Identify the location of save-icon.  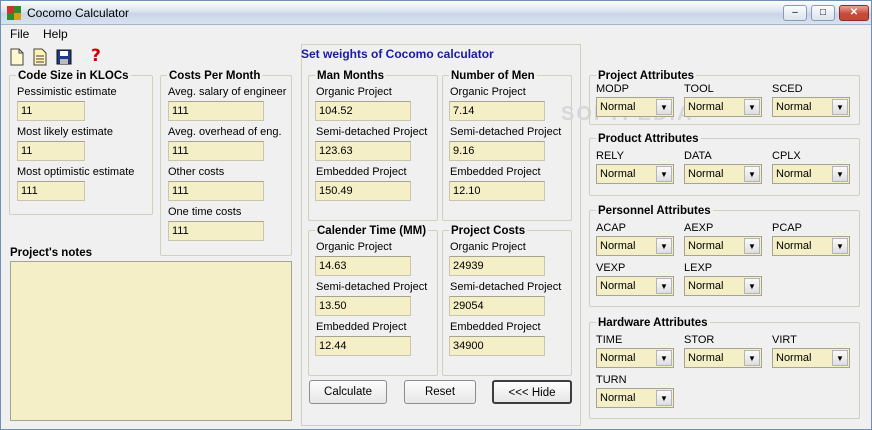
(64, 57).